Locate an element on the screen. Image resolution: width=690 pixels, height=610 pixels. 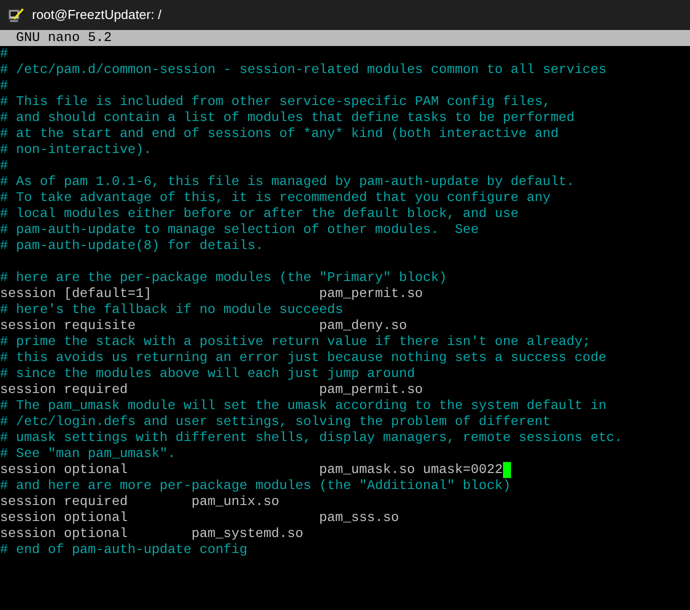
comment-line: # here are the per-package modules (the "Primary" block) is located at coordinates (223, 278).